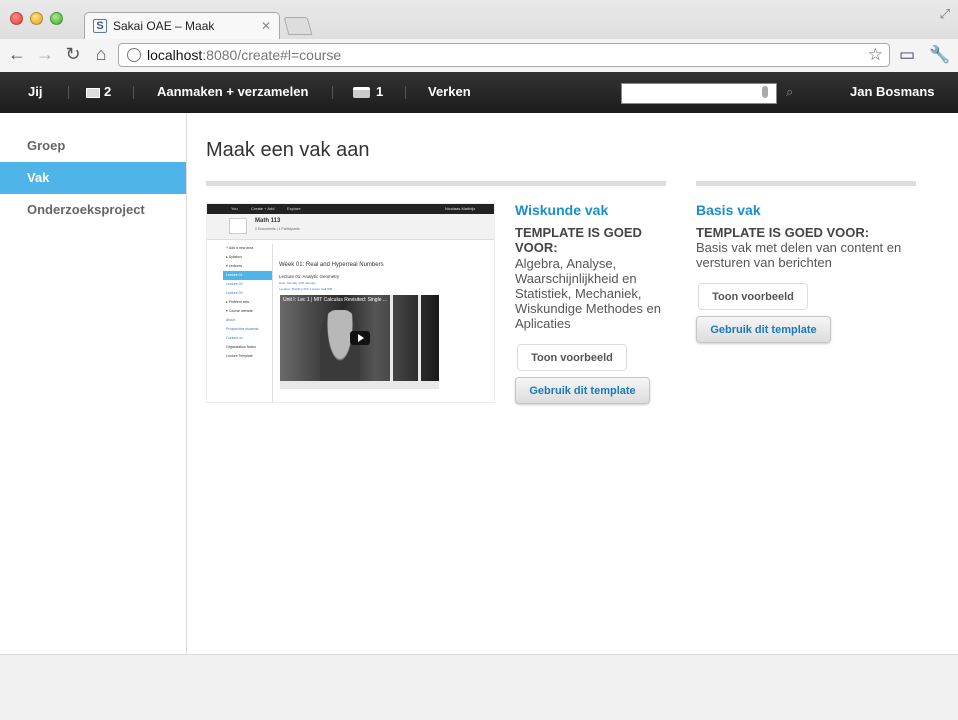 The image size is (958, 720). What do you see at coordinates (907, 55) in the screenshot?
I see `screen-icon: ▭` at bounding box center [907, 55].